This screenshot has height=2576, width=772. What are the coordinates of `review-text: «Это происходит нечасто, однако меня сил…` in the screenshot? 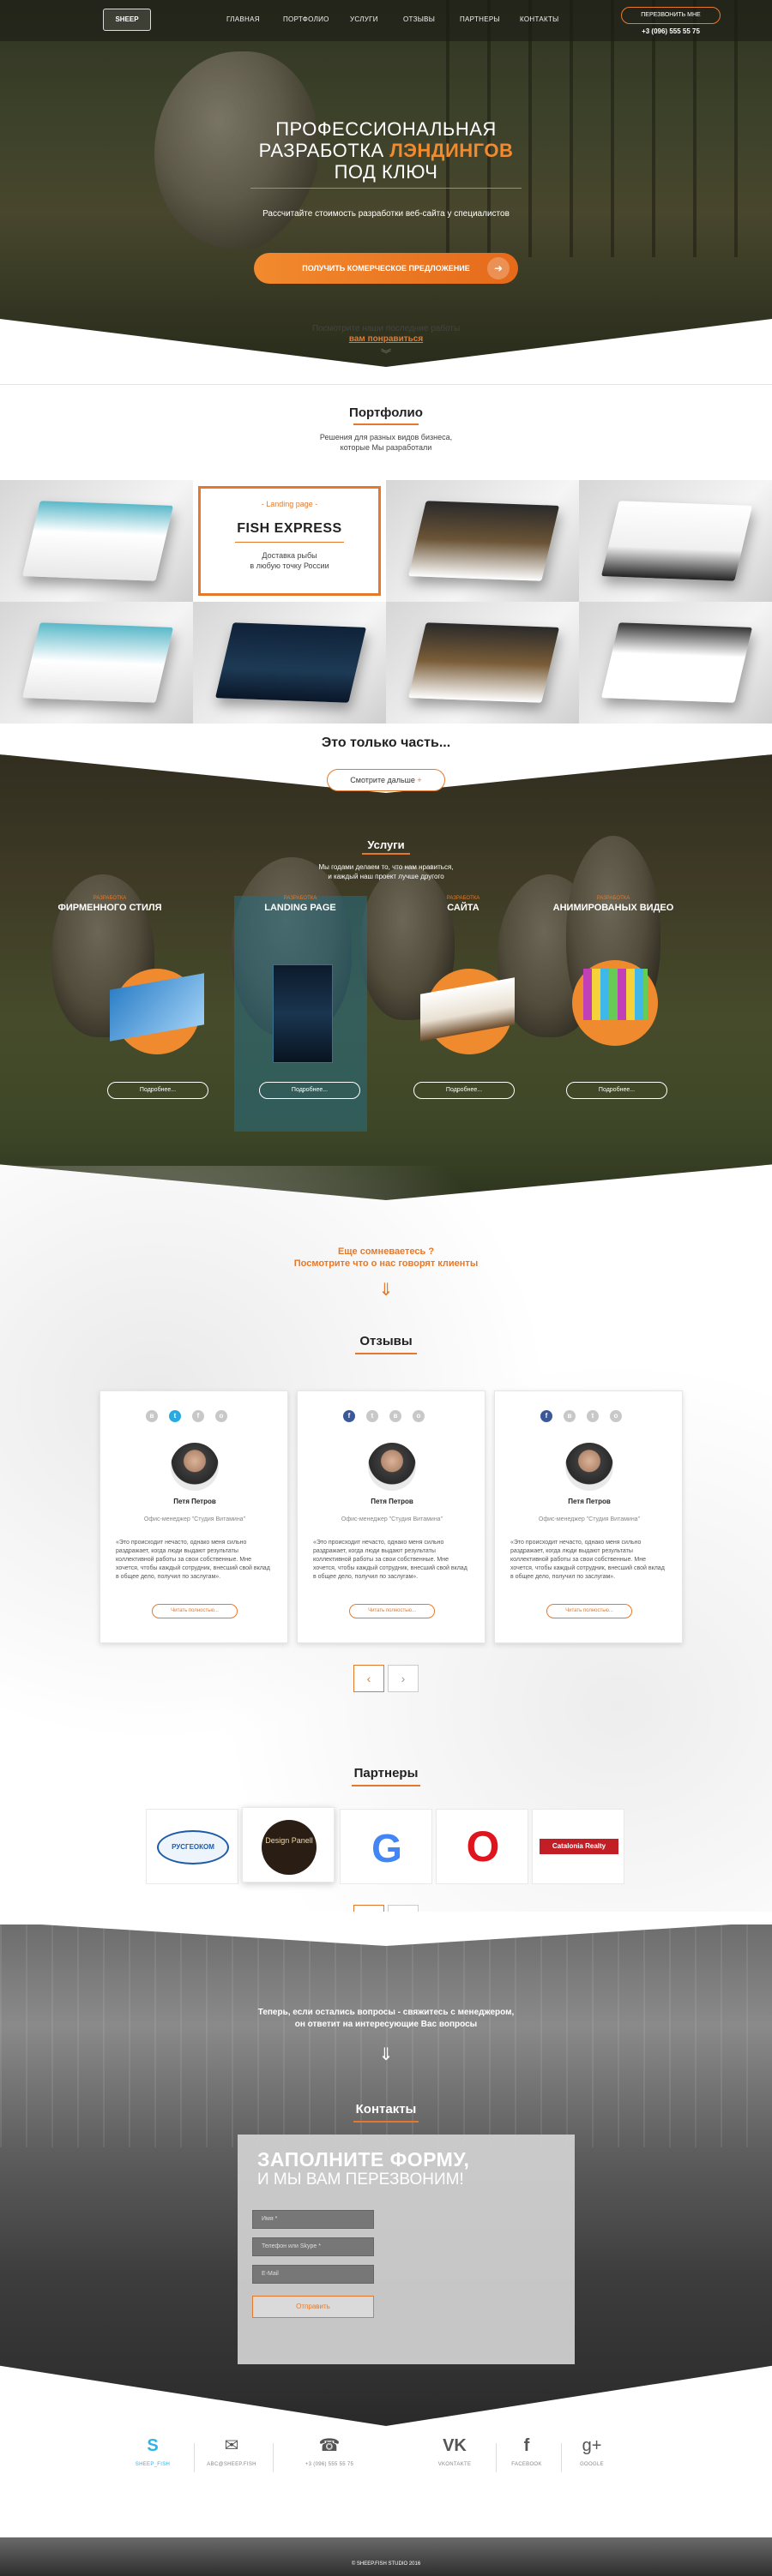 It's located at (587, 1560).